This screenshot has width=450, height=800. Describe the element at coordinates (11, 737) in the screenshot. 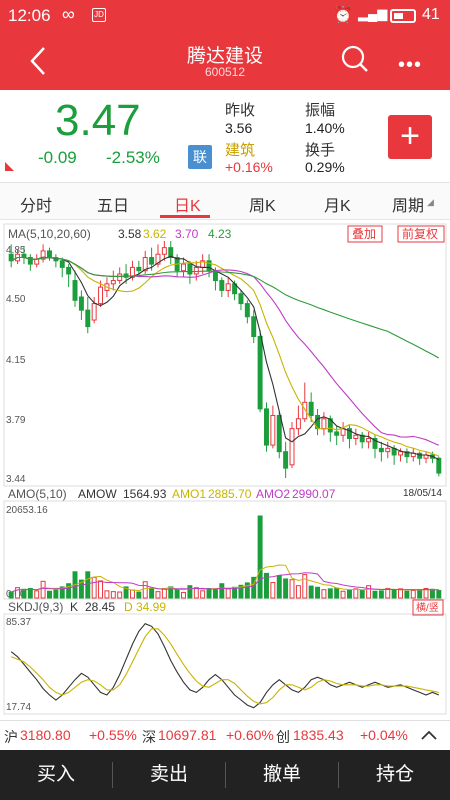

I see `sh-label: 沪` at that location.